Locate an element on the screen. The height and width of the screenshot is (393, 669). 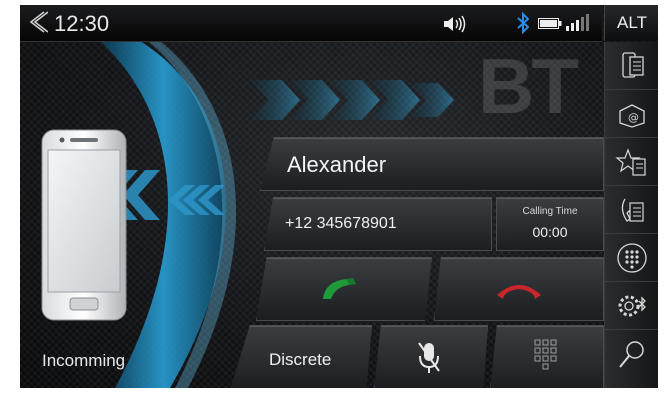
keypad-grid-icon is located at coordinates (545, 354).